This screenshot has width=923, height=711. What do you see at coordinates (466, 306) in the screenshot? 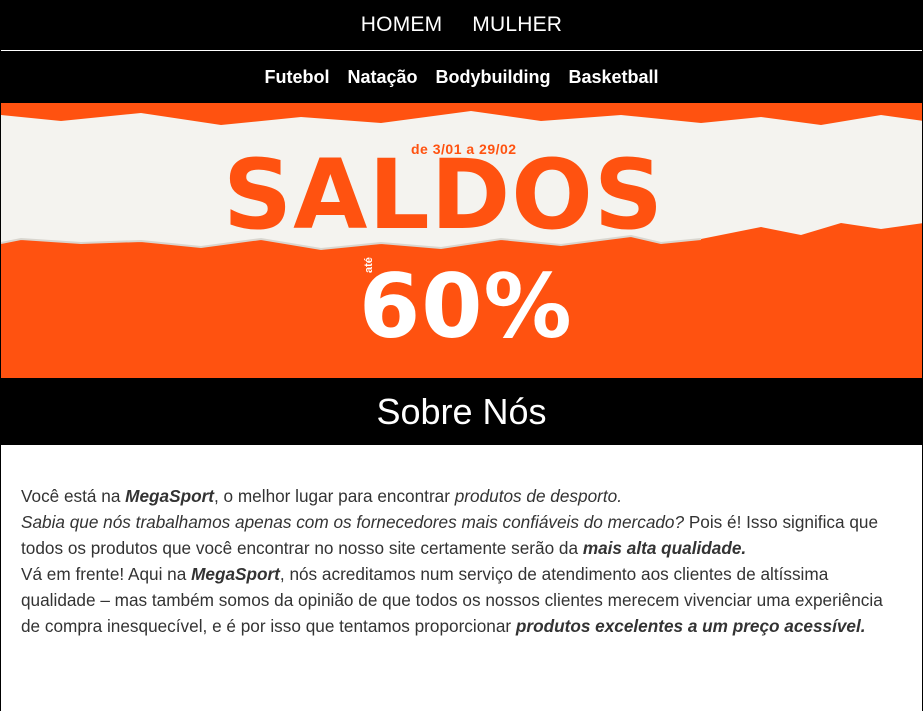
I see `discount-value: 60%` at bounding box center [466, 306].